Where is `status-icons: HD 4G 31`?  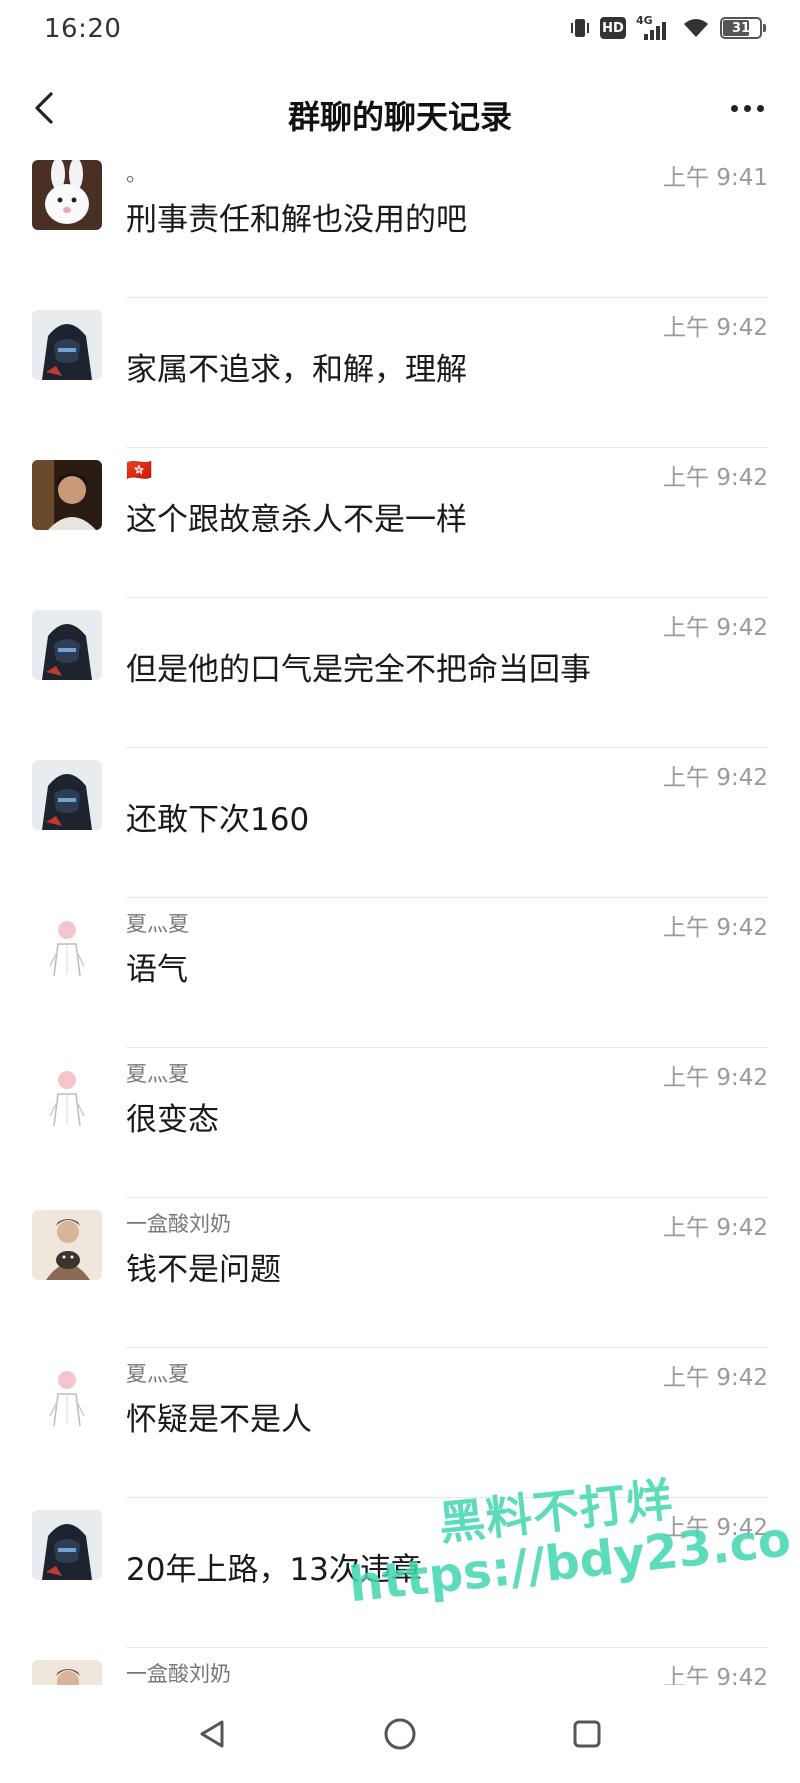 status-icons: HD 4G 31 is located at coordinates (668, 27).